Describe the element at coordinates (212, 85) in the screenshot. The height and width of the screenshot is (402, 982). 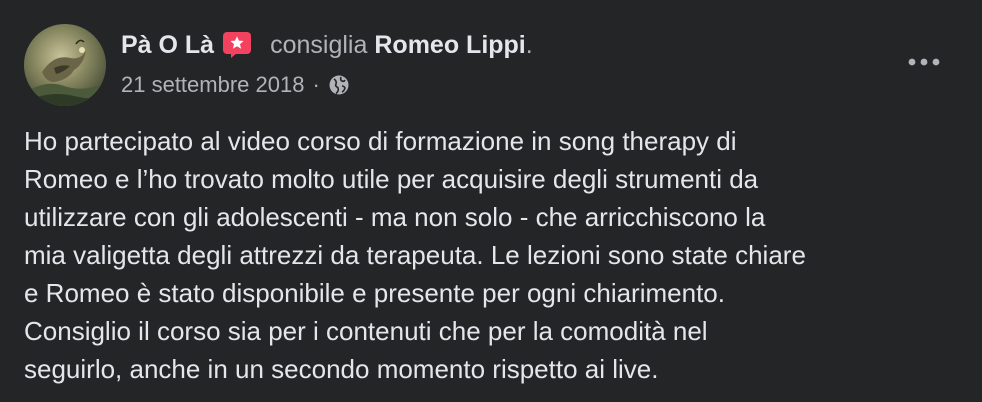
I see `post-date: 21 settembre 2018` at that location.